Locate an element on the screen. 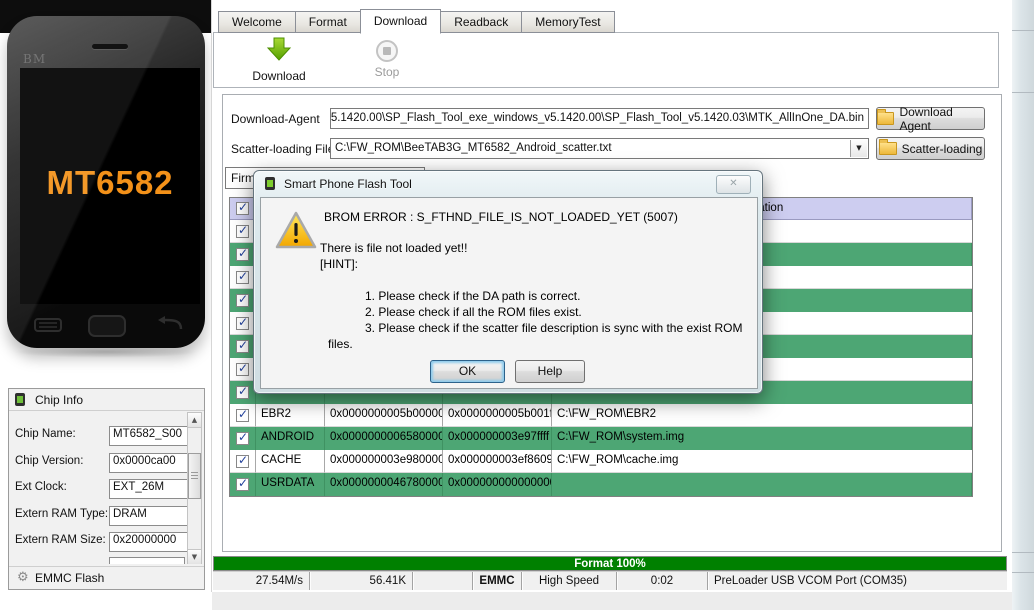  chip-field-value: 0x20000000 is located at coordinates (148, 542).